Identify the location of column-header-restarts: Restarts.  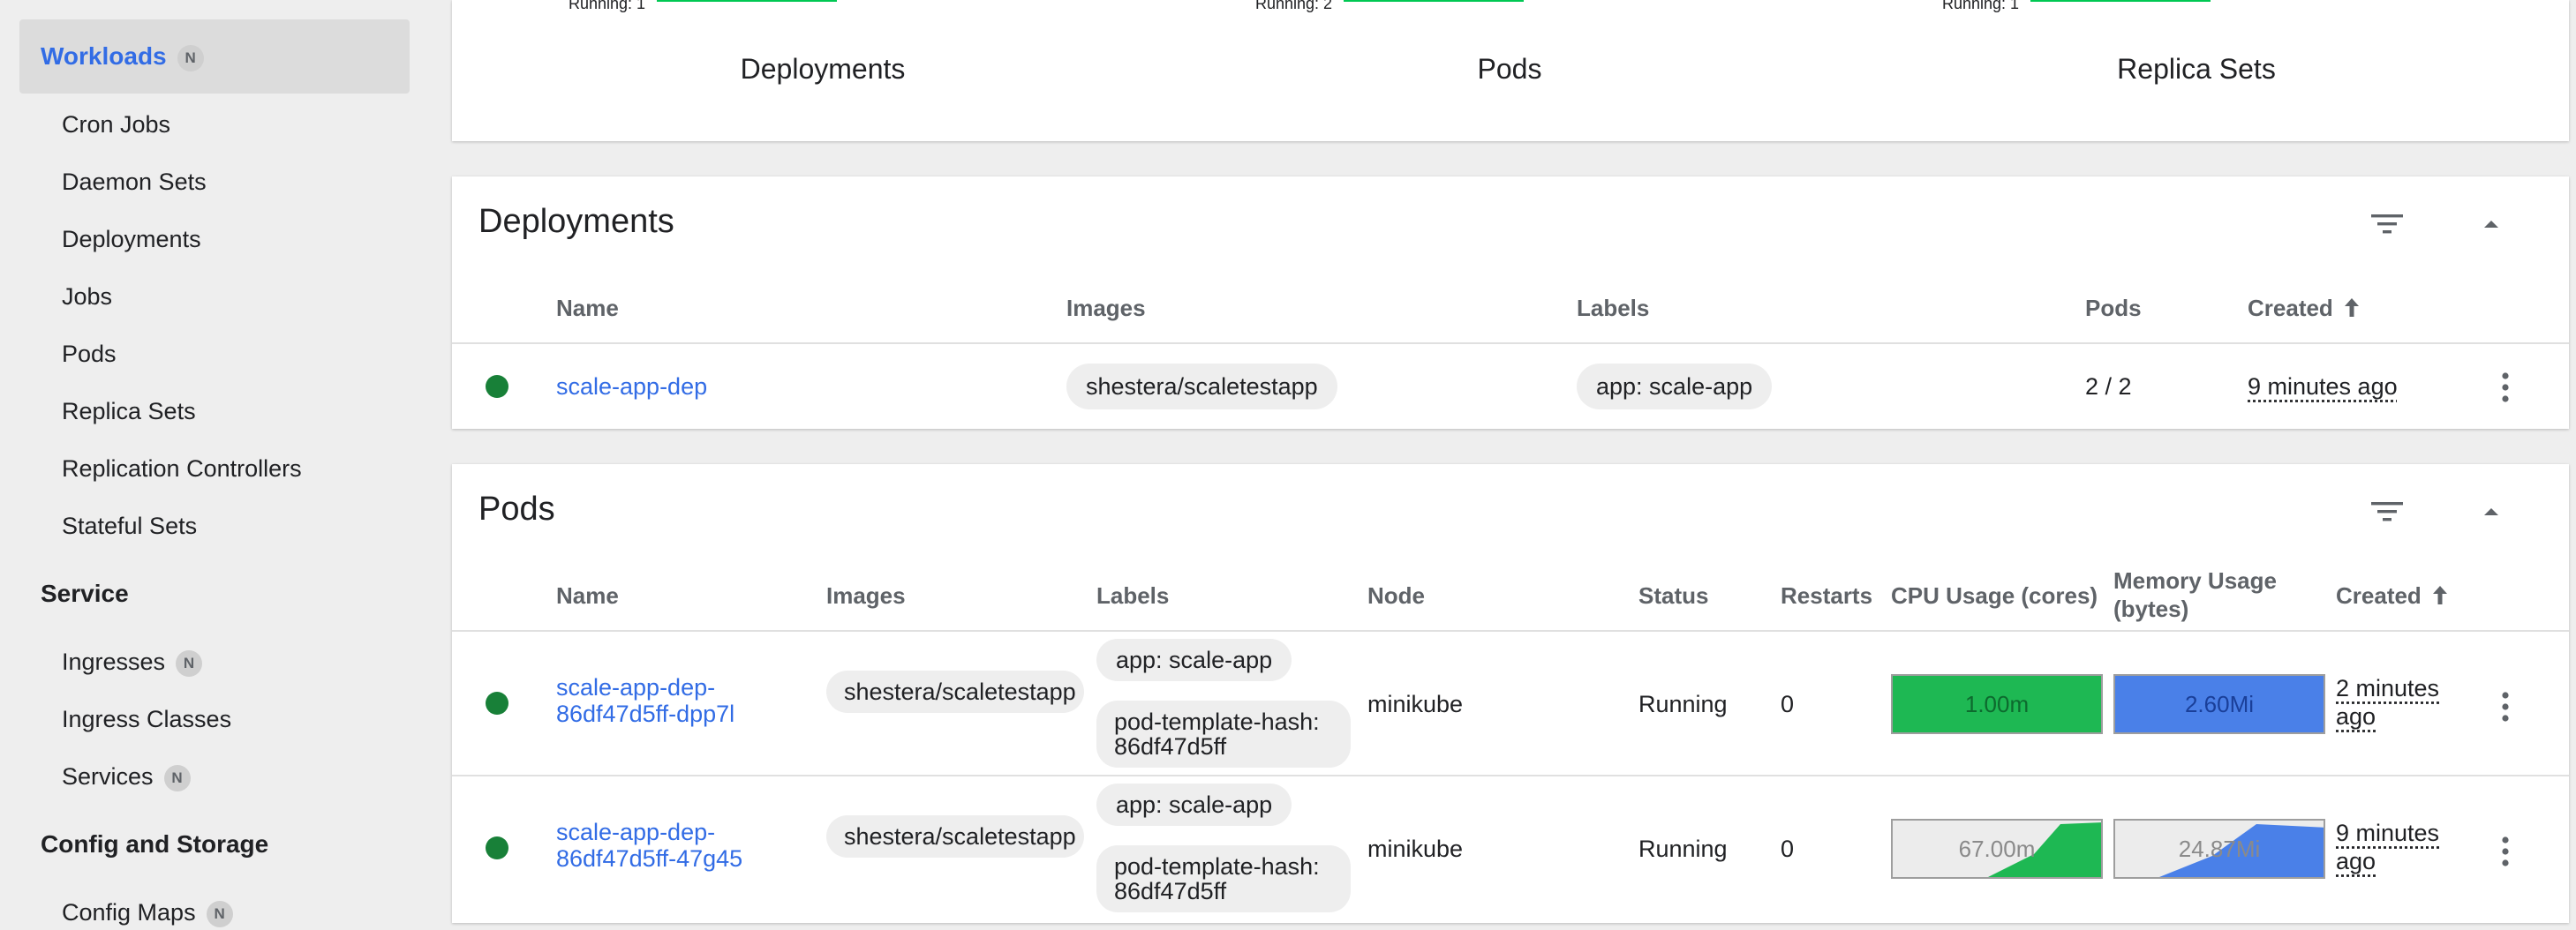
(1827, 595).